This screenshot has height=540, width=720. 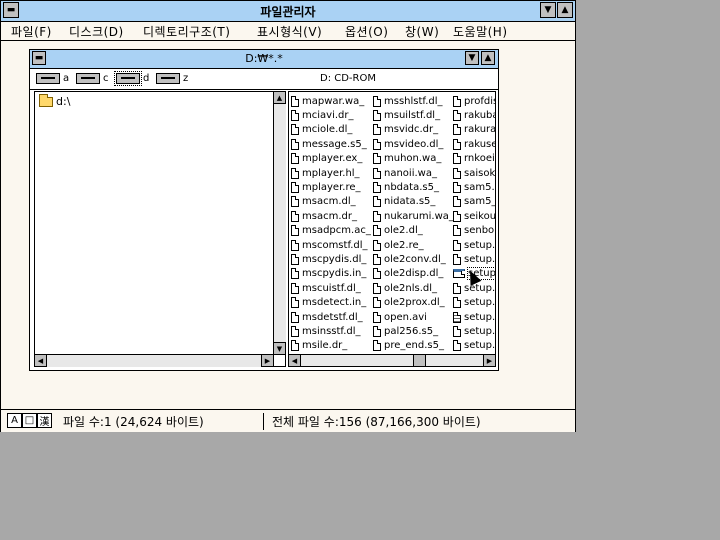 I want to click on files-scroll-right-button: ▶, so click(x=489, y=360).